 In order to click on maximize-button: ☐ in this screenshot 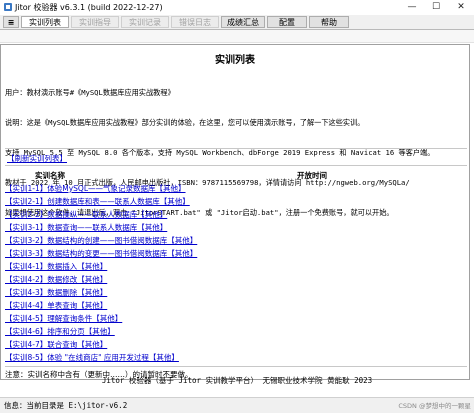, I will do `click(436, 7)`.